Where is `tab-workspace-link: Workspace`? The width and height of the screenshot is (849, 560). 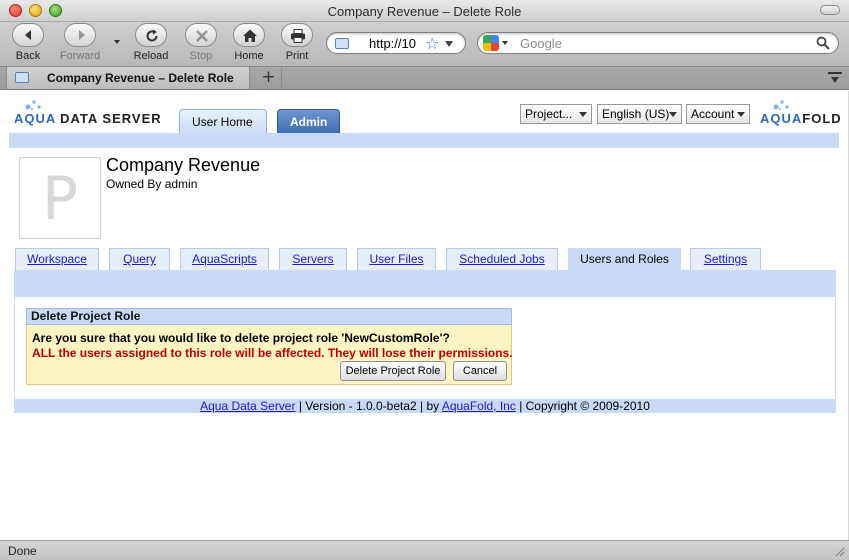 tab-workspace-link: Workspace is located at coordinates (57, 259).